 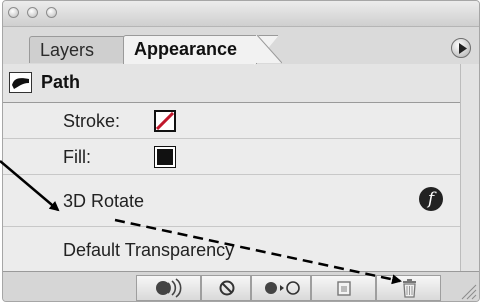 I want to click on stroke-swatch, so click(x=165, y=121).